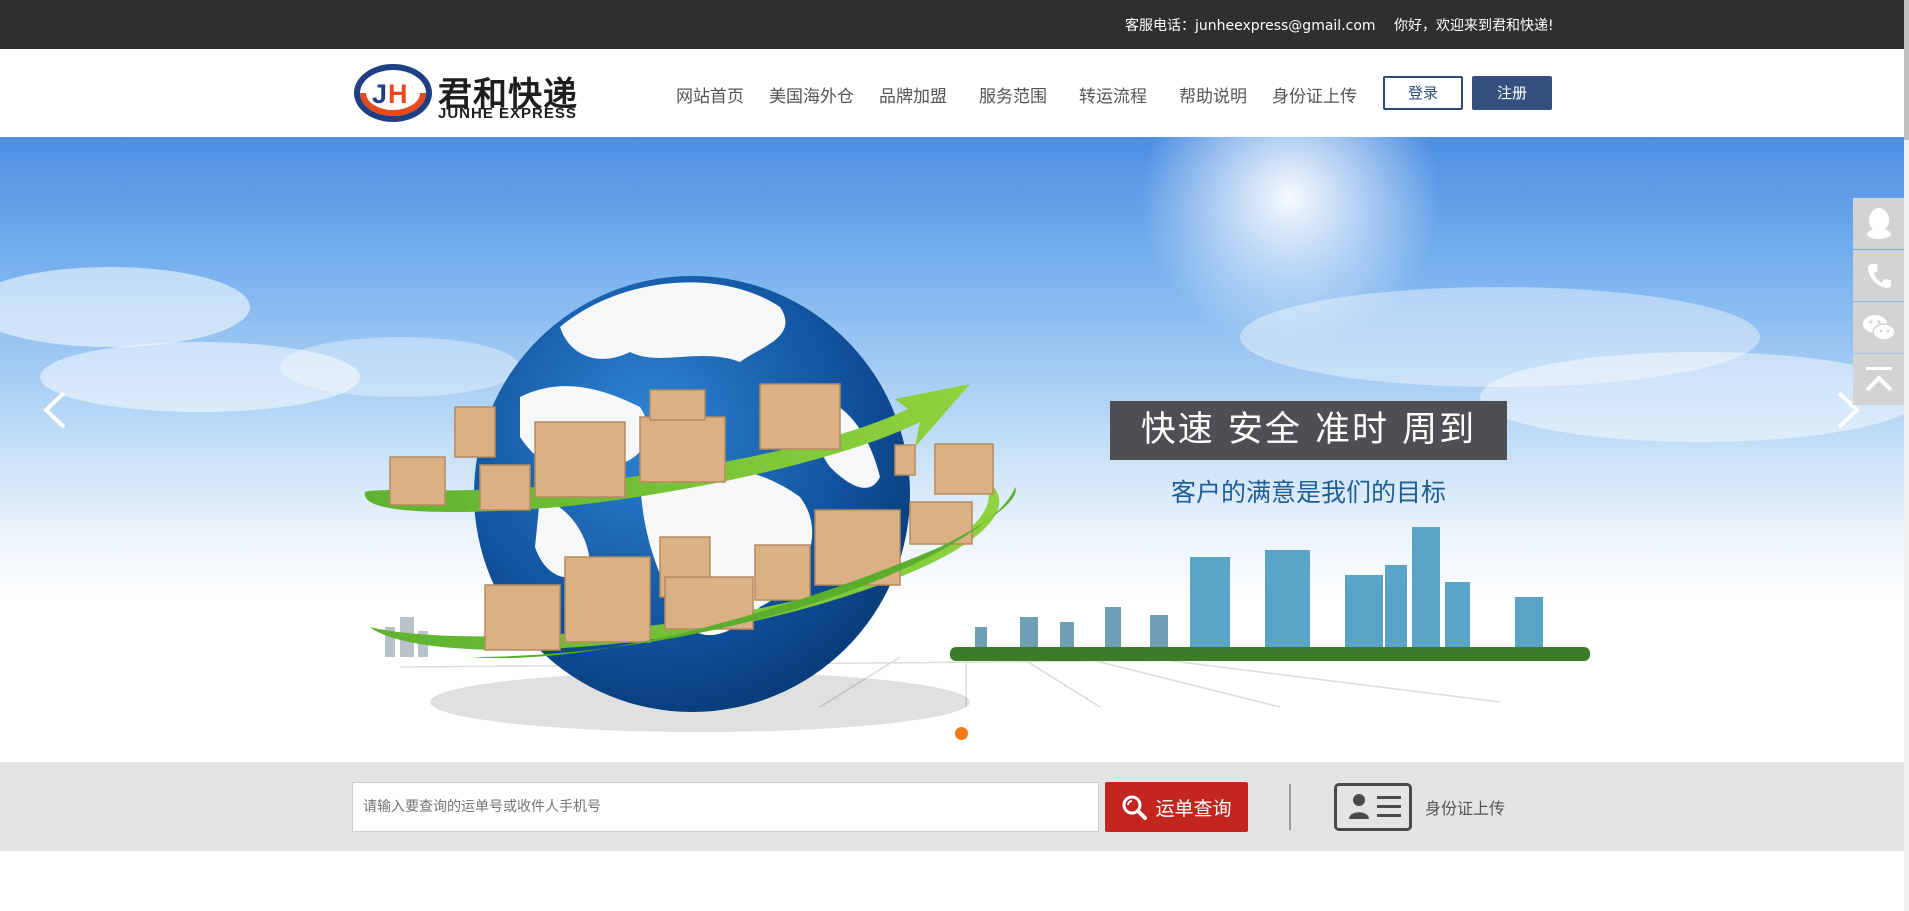 The width and height of the screenshot is (1909, 911). What do you see at coordinates (55, 410) in the screenshot?
I see `carousel-prev-icon` at bounding box center [55, 410].